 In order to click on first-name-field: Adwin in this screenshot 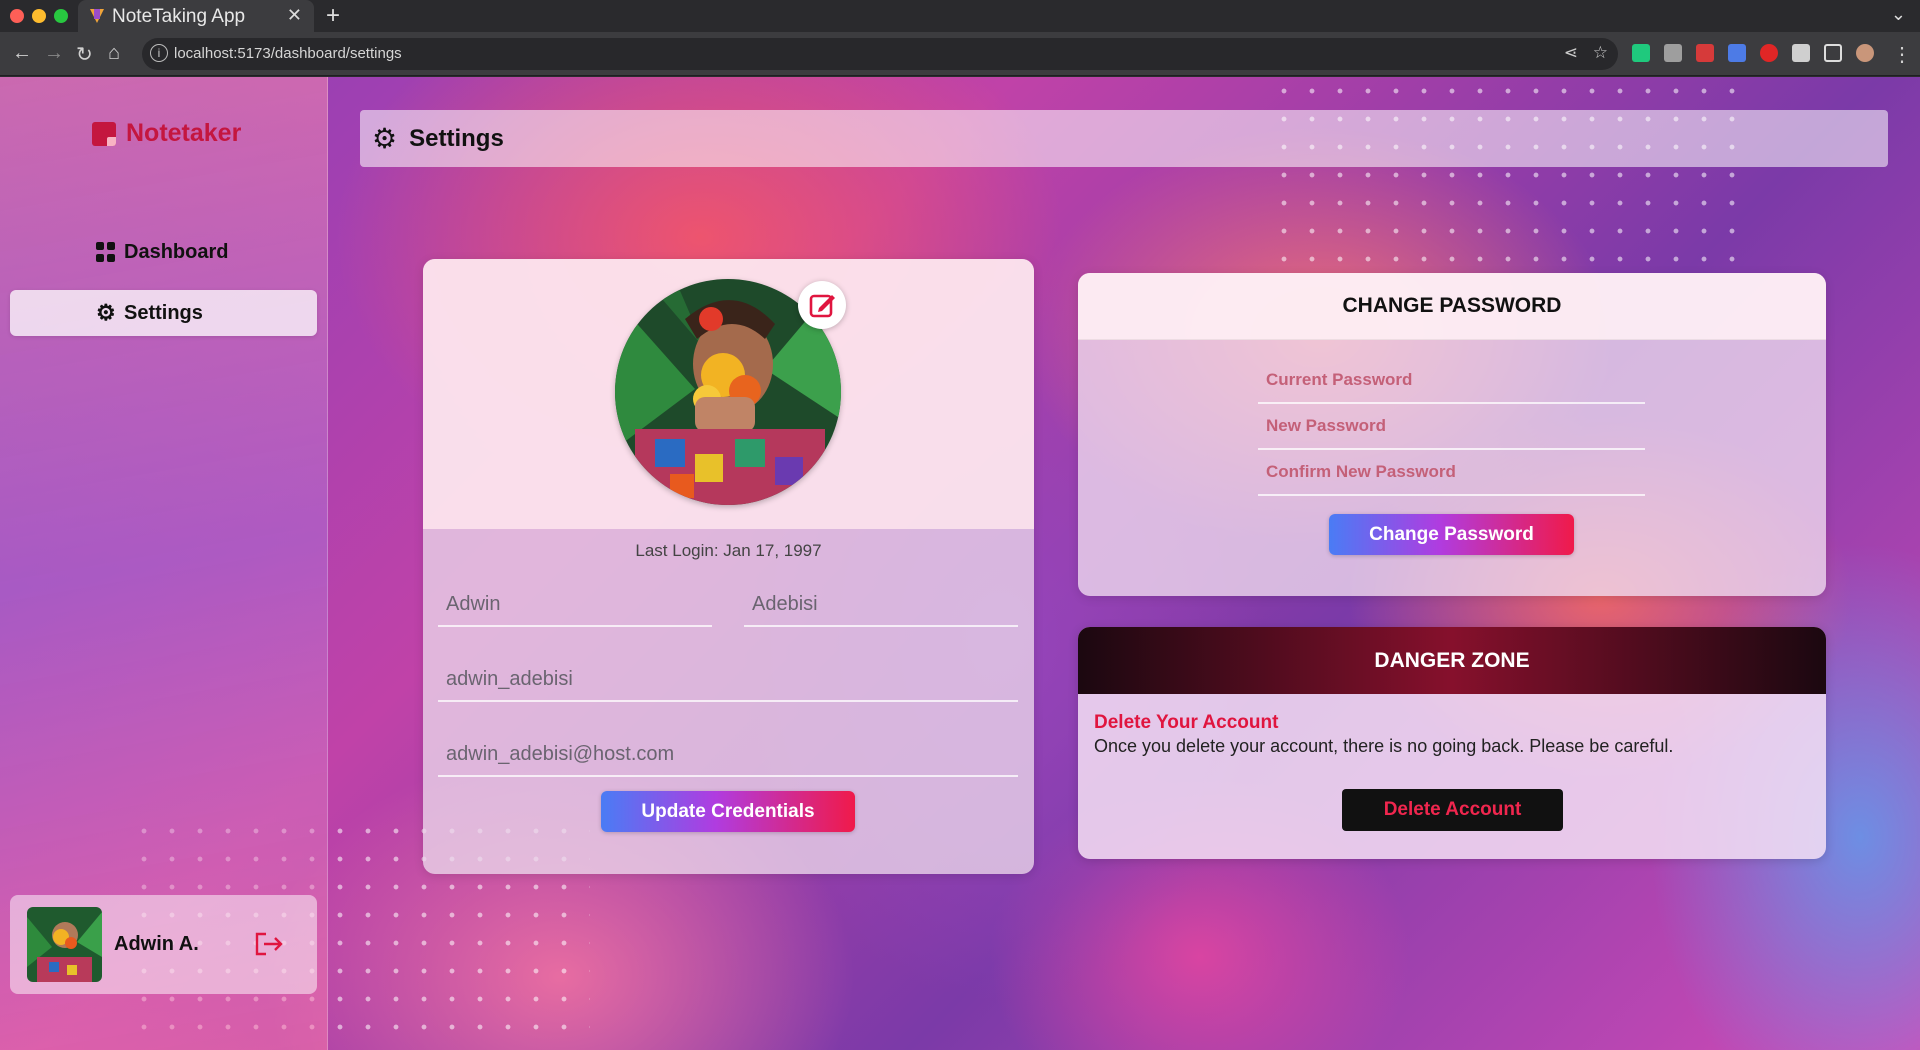, I will do `click(575, 606)`.